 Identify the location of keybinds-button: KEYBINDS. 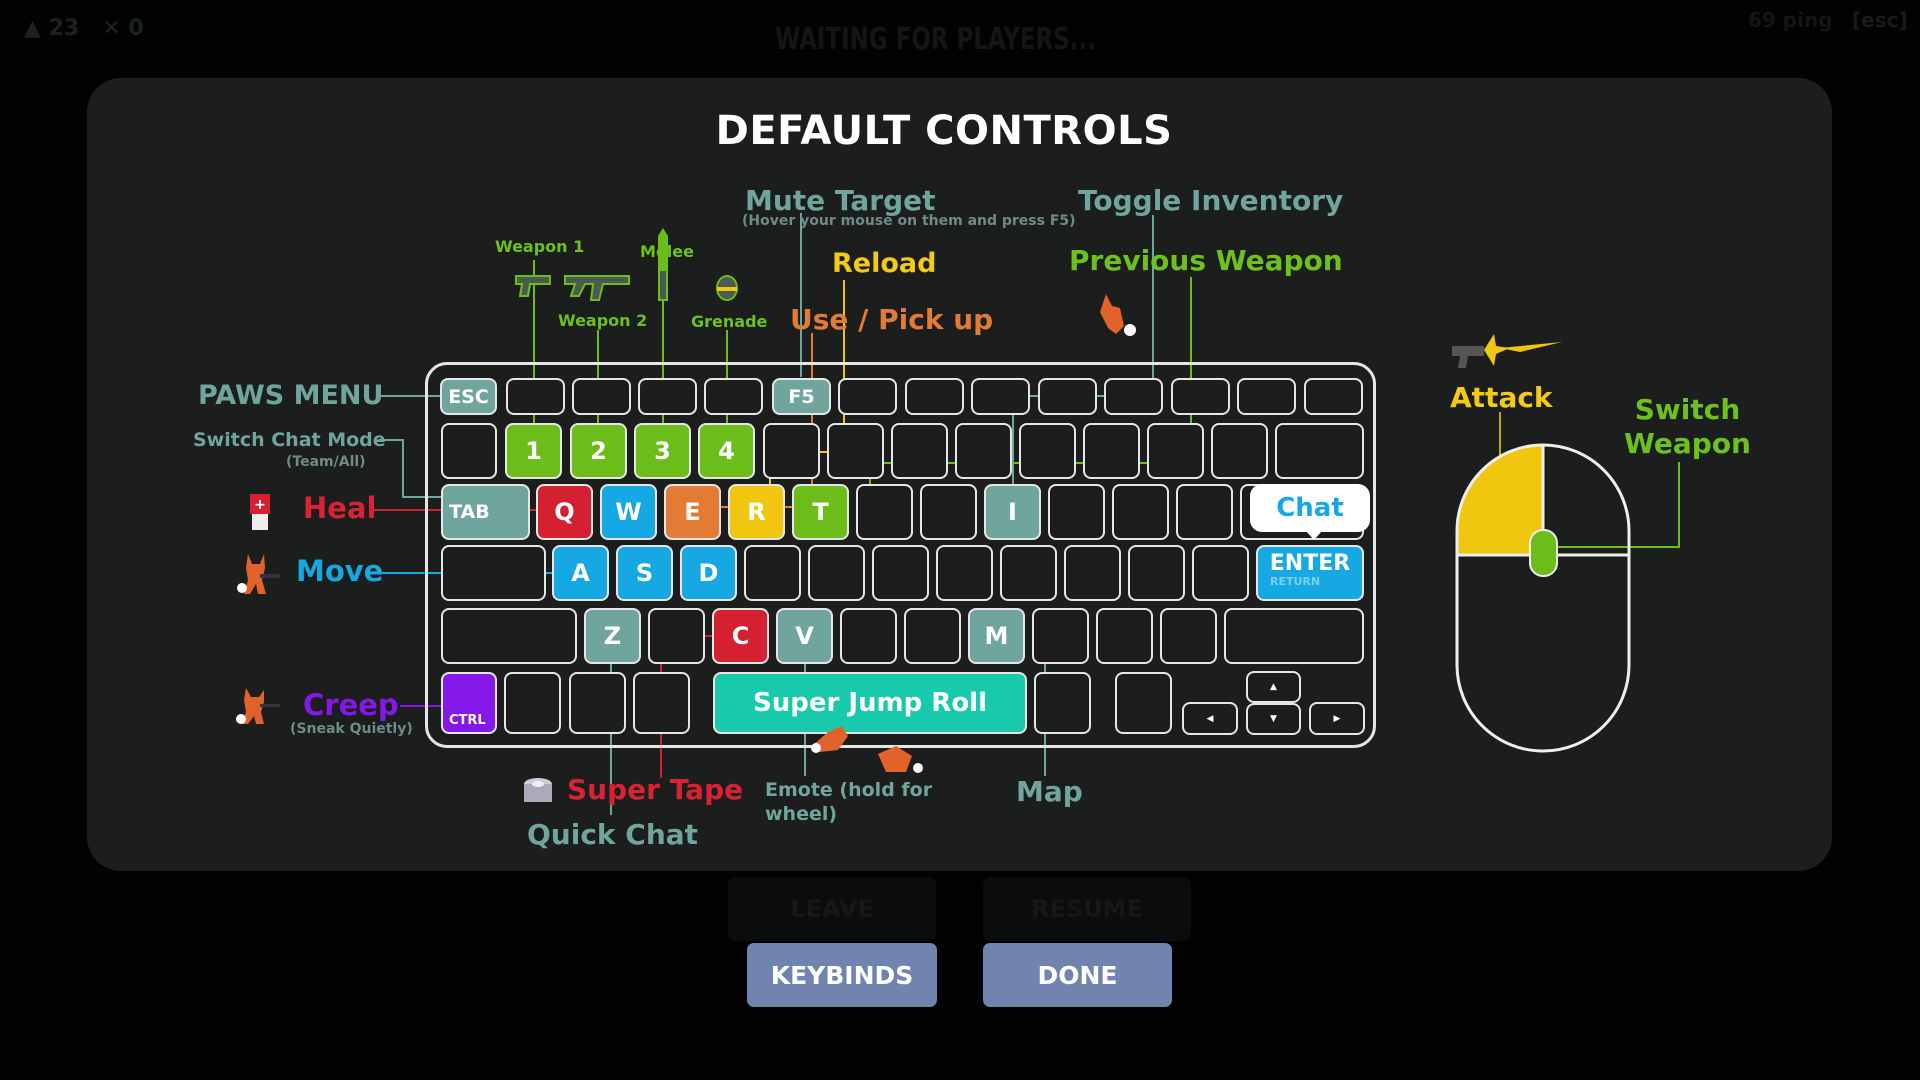
(842, 975).